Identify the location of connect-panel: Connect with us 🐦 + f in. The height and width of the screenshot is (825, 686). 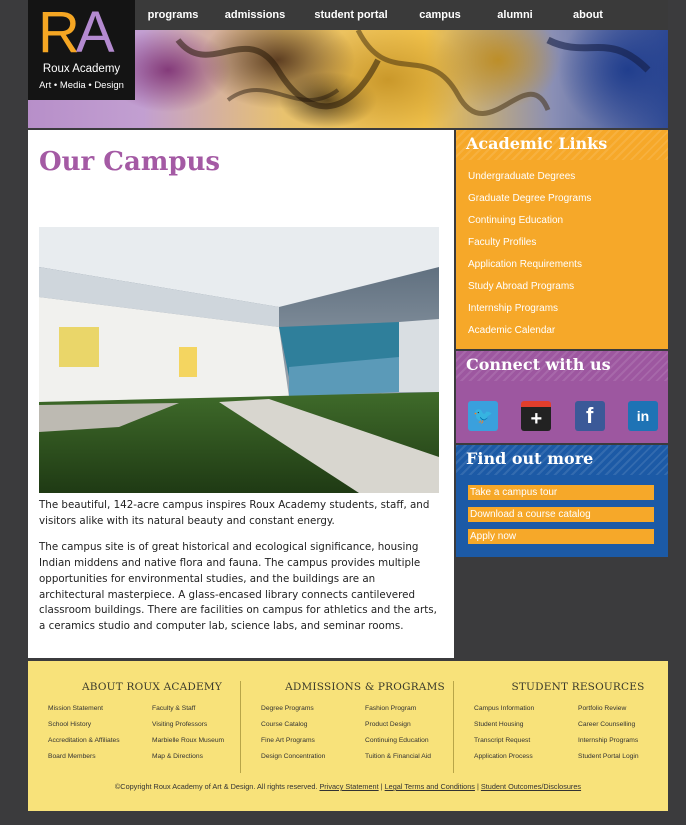
(562, 398).